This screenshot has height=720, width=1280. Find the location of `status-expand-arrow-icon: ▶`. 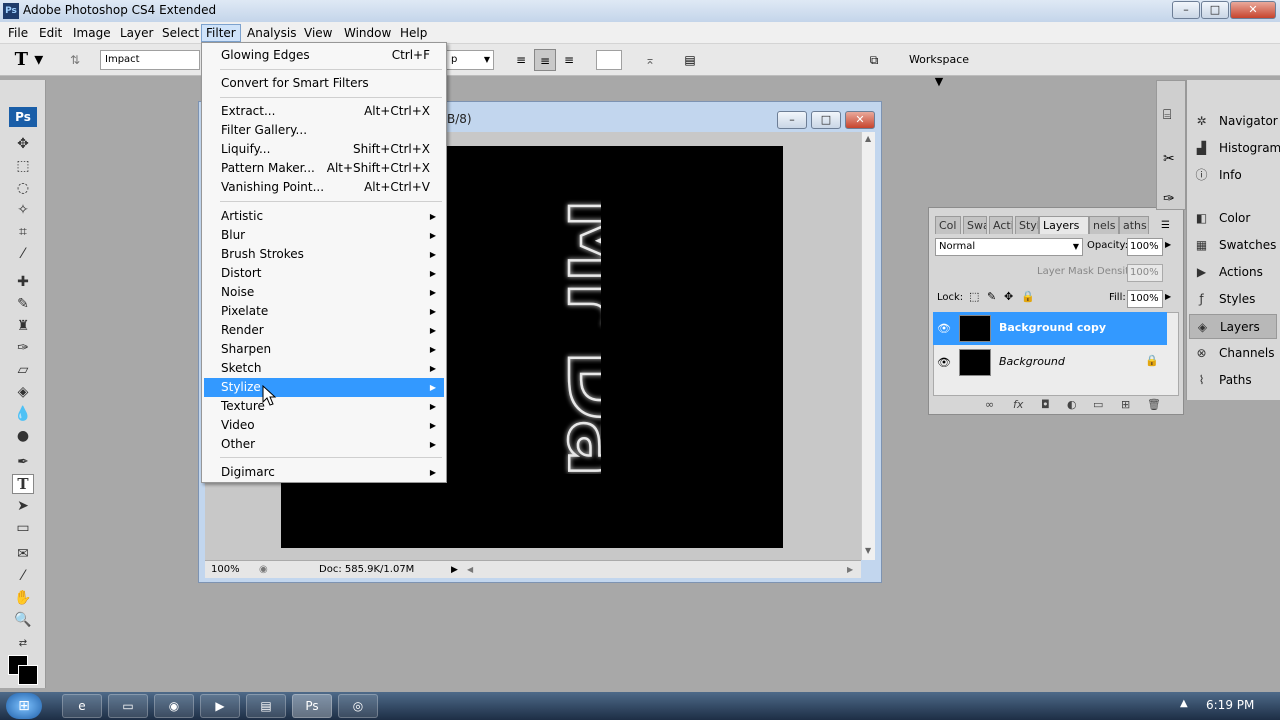

status-expand-arrow-icon: ▶ is located at coordinates (454, 570).